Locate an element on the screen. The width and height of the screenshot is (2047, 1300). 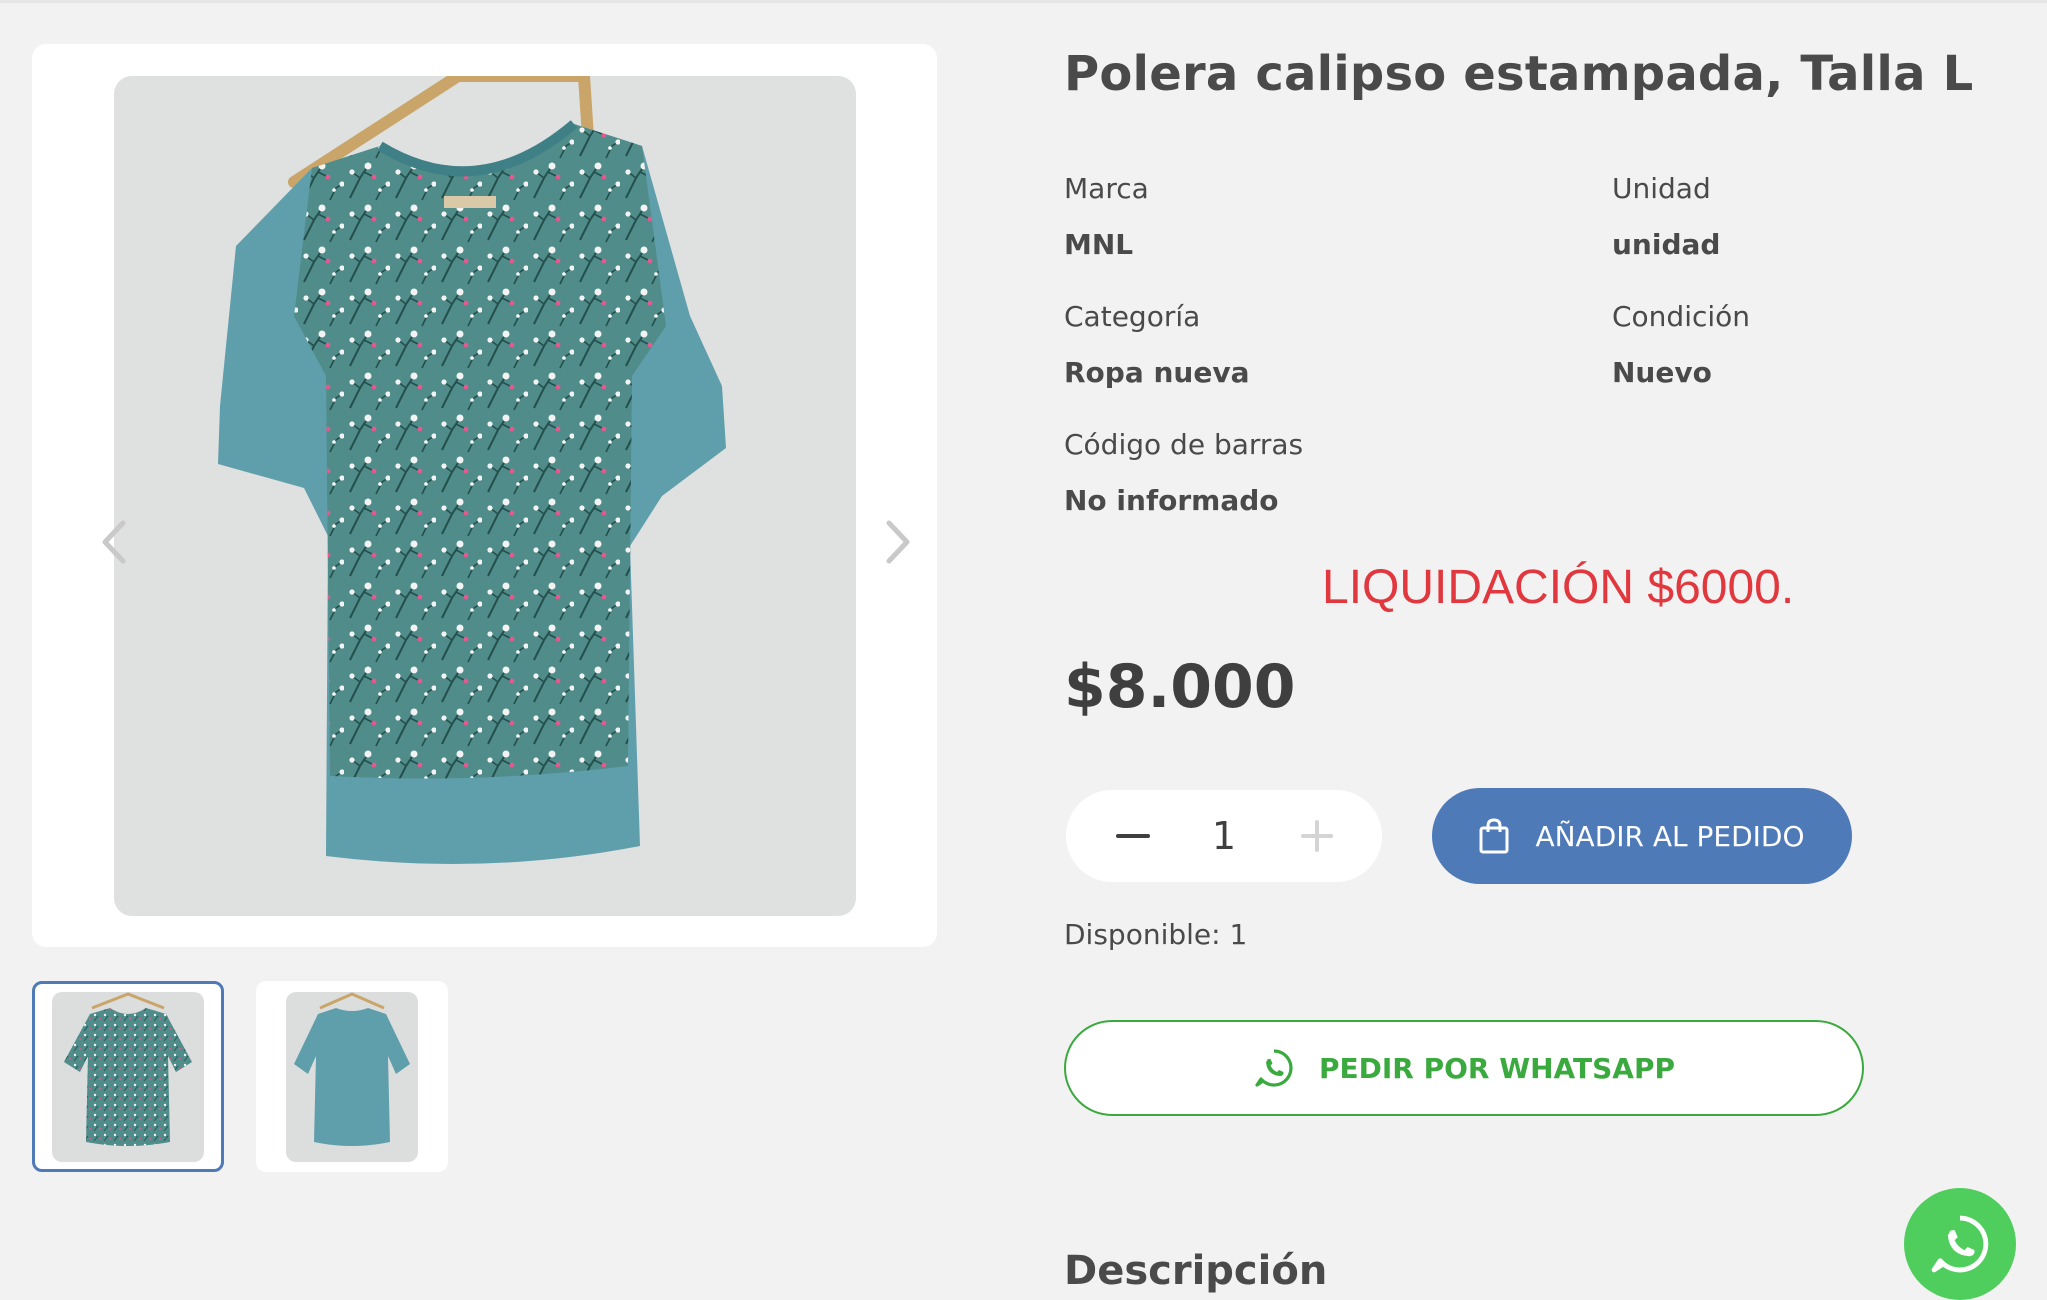
product-title: Polera calipso estampada, Talla L is located at coordinates (1519, 74).